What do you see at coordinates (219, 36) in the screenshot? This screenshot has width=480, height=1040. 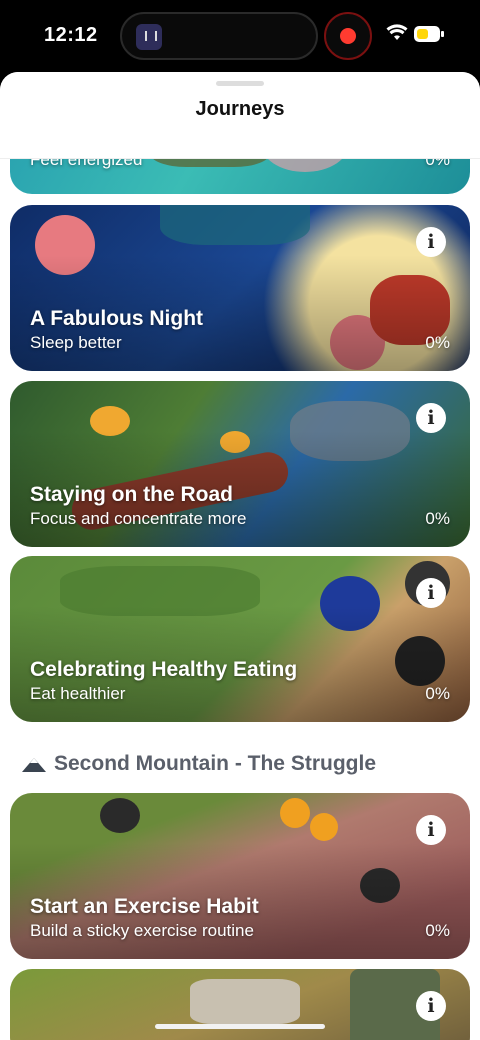 I see `dynamic-island` at bounding box center [219, 36].